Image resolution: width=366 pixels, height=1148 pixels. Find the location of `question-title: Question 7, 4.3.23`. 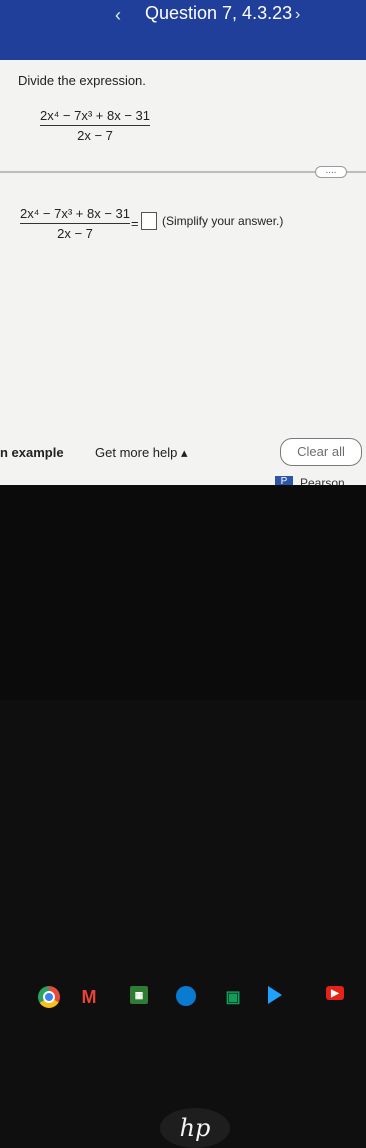

question-title: Question 7, 4.3.23 is located at coordinates (219, 13).